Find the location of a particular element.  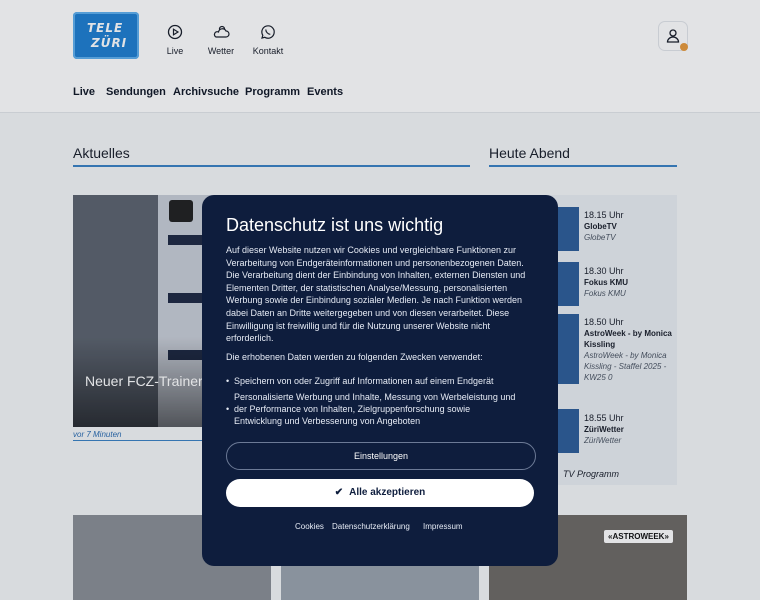

settings-button: Einstellungen is located at coordinates (381, 456).